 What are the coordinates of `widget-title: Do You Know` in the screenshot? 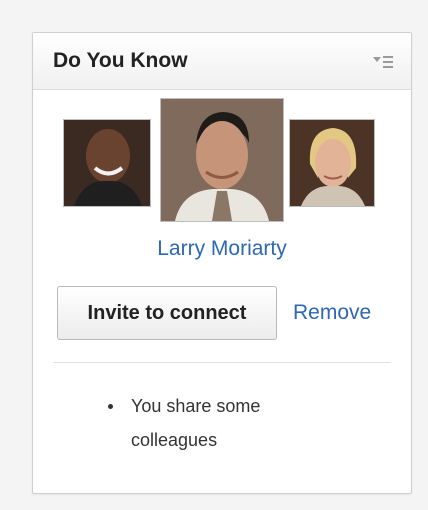 It's located at (120, 60).